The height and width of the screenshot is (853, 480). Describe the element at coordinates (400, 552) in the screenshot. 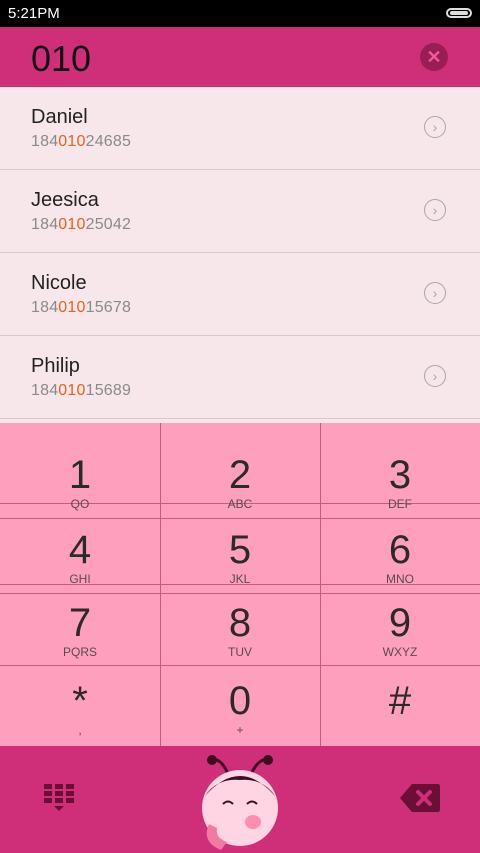

I see `key-6: 6 MNO` at that location.